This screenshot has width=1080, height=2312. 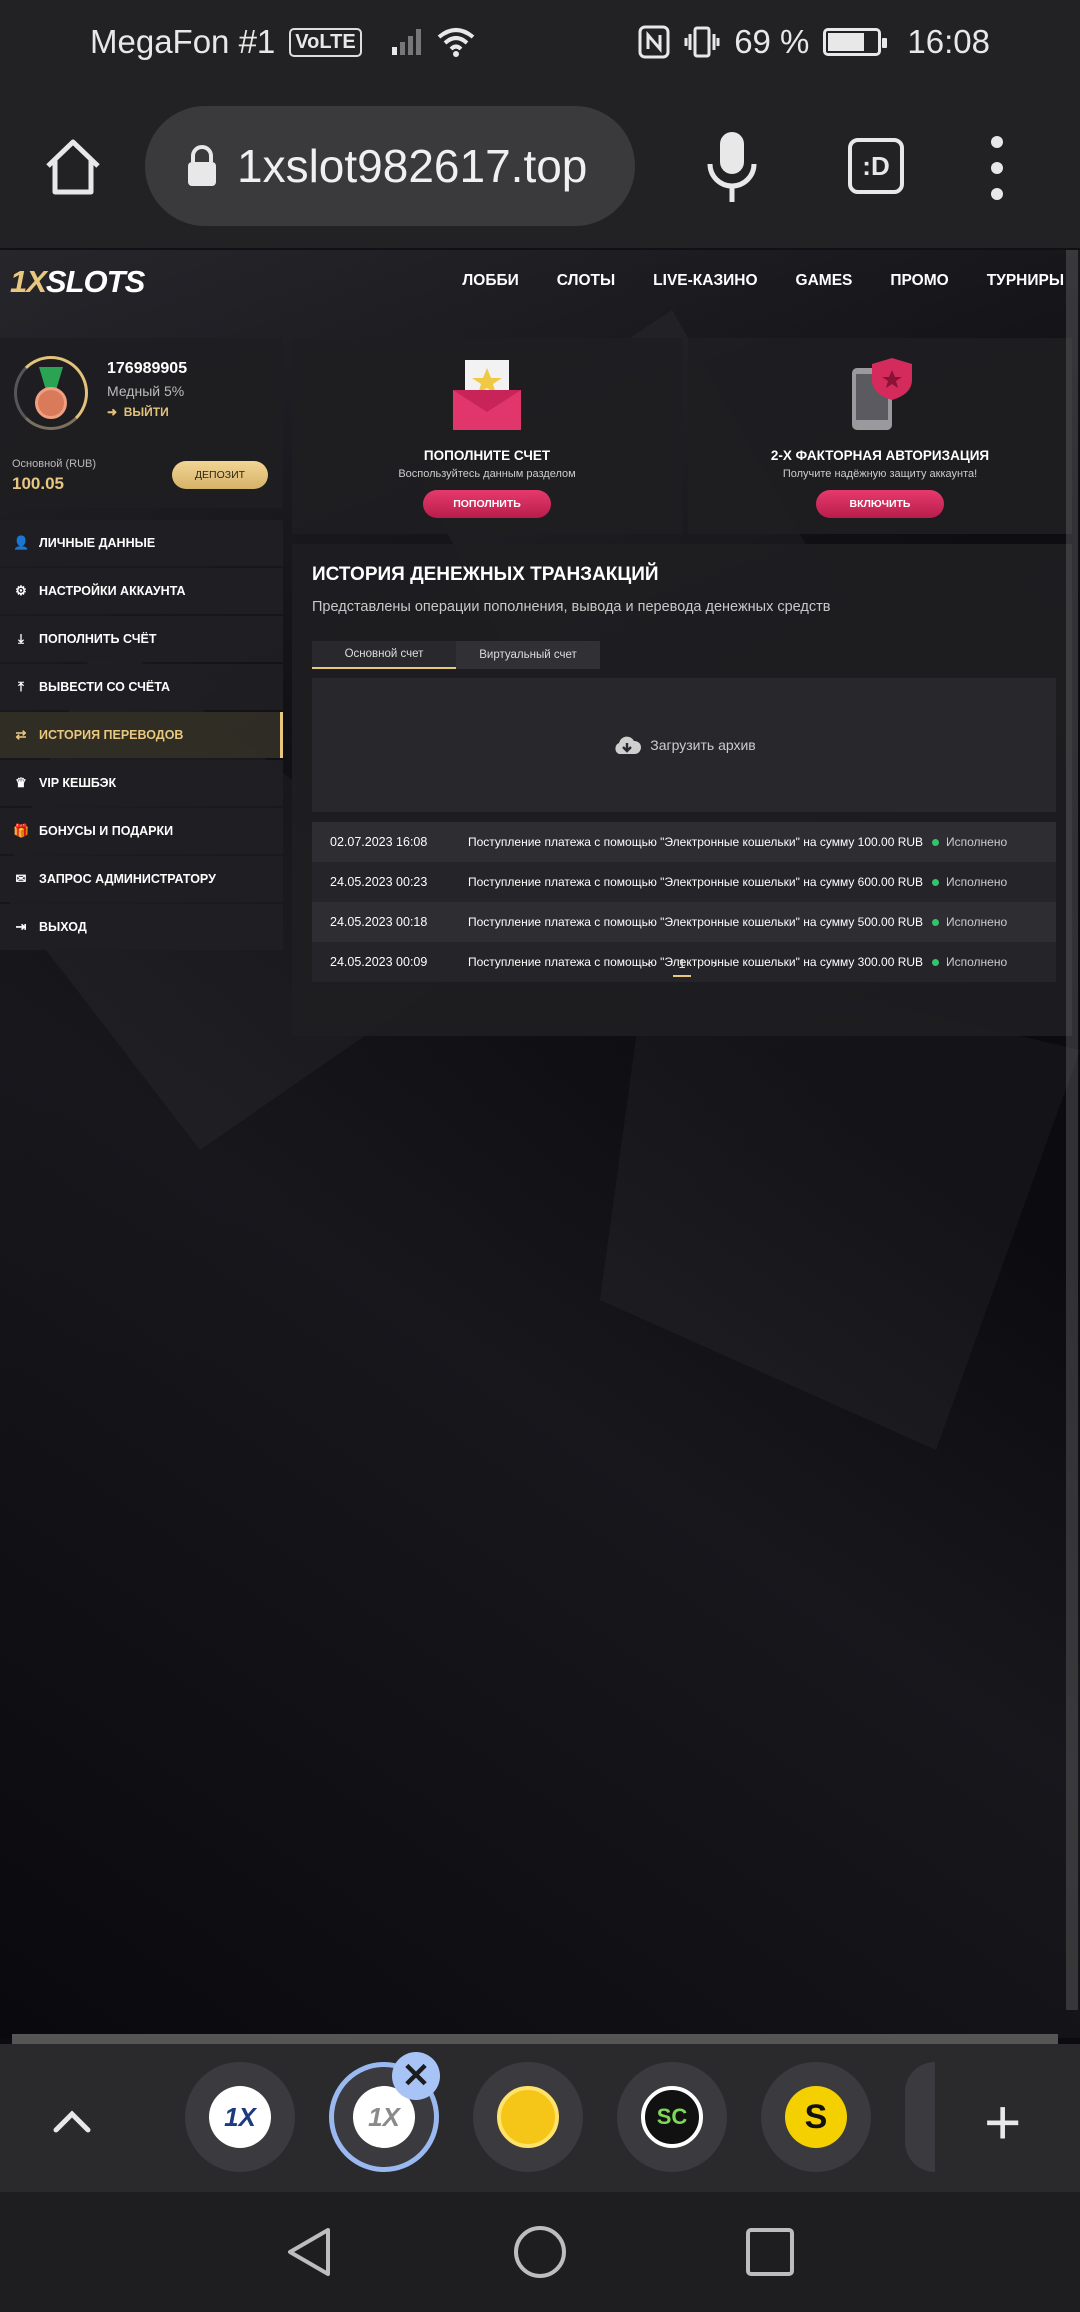 I want to click on two-factor-subtitle: Получите надёжную защиту аккаунта!, so click(x=880, y=474).